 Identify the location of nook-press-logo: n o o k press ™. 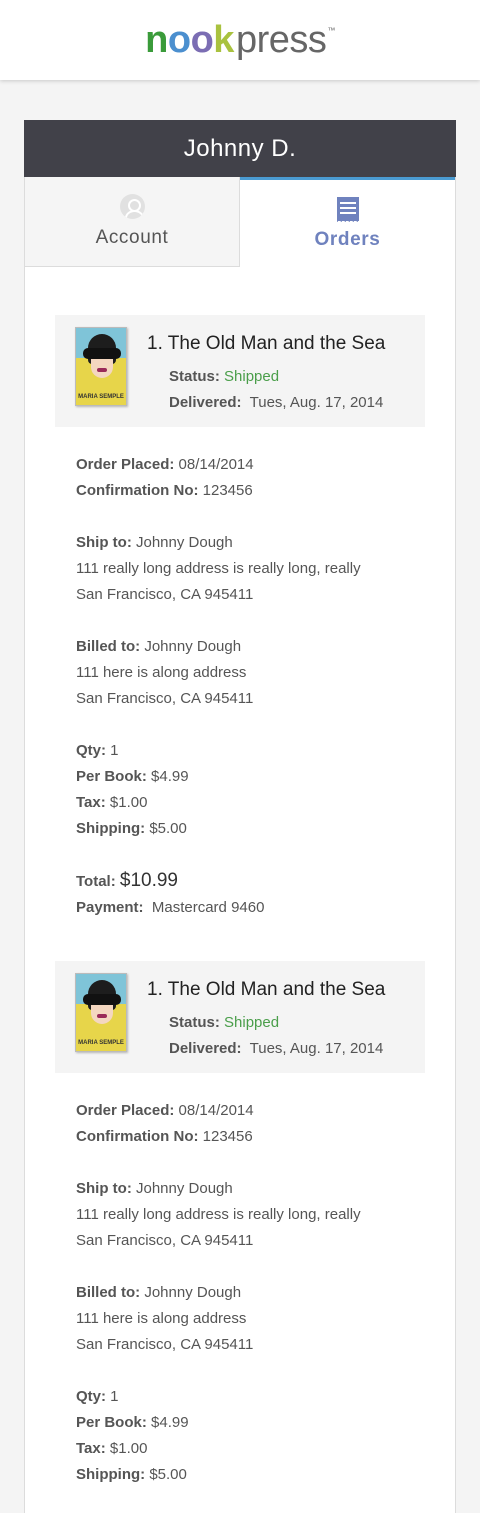
(240, 40).